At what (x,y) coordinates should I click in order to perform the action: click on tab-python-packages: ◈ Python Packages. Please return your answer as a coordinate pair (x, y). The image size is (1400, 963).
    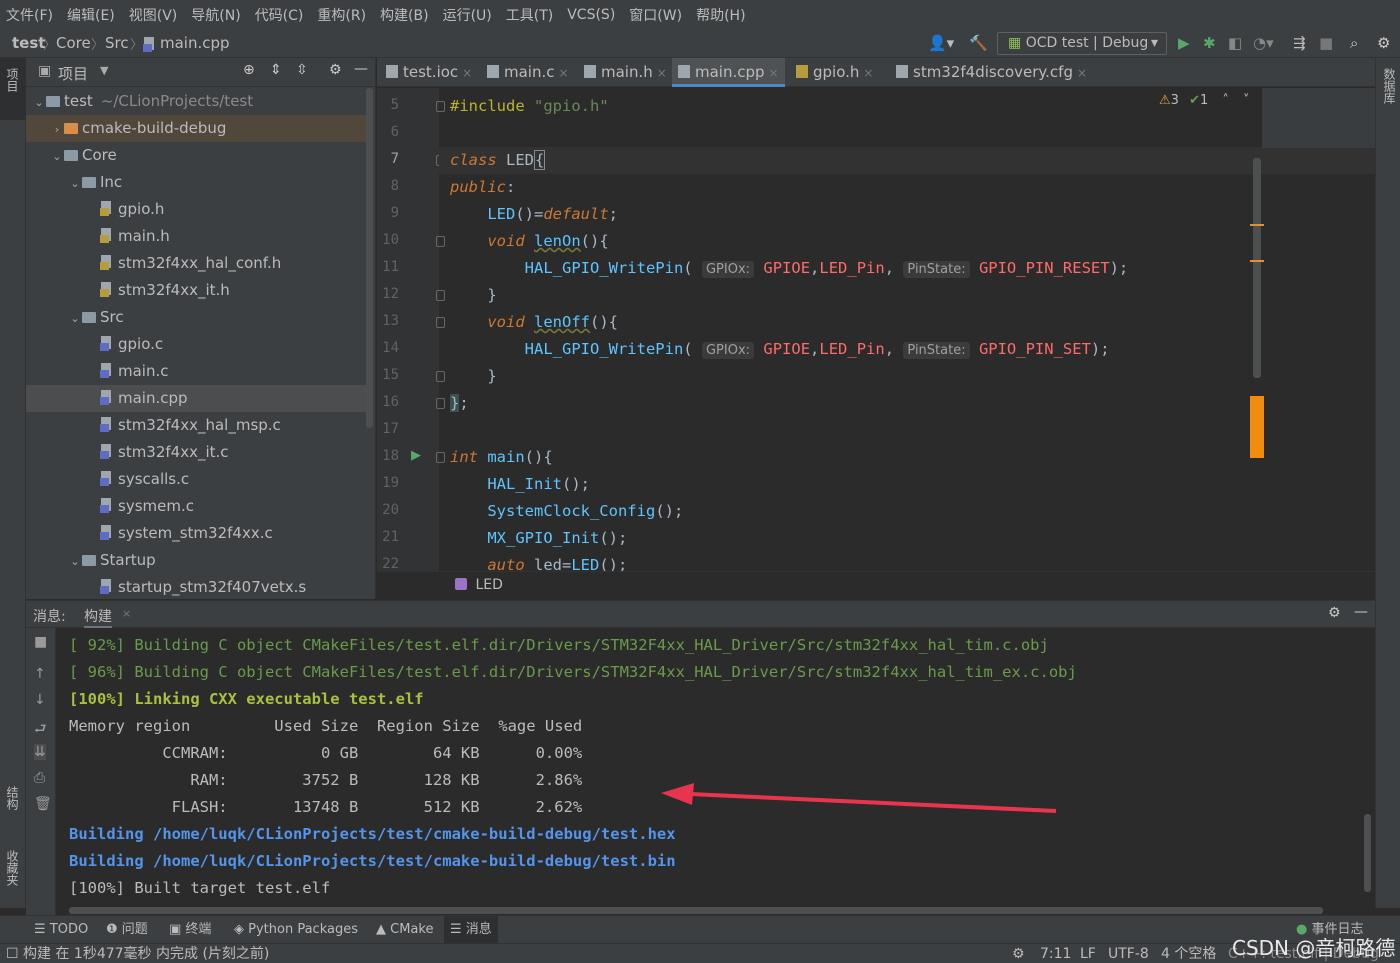
    Looking at the image, I should click on (296, 929).